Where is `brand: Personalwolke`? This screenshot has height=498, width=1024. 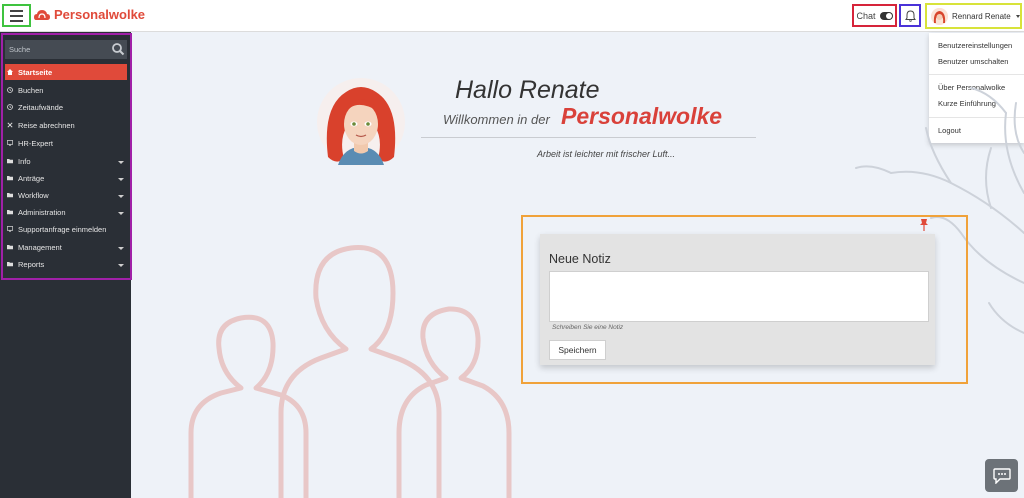
brand: Personalwolke is located at coordinates (89, 14).